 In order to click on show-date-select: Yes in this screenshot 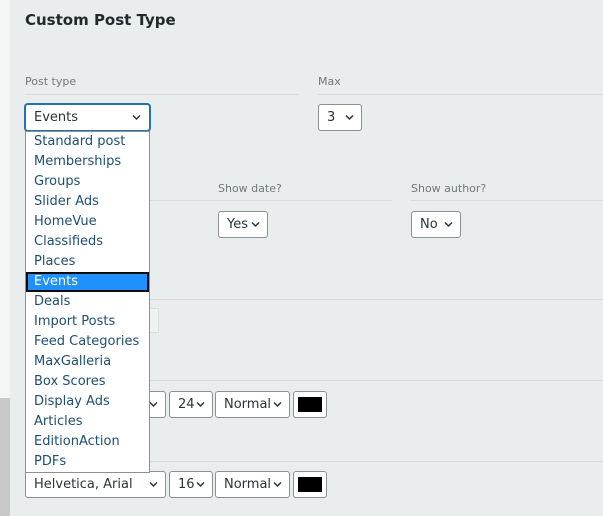, I will do `click(243, 224)`.